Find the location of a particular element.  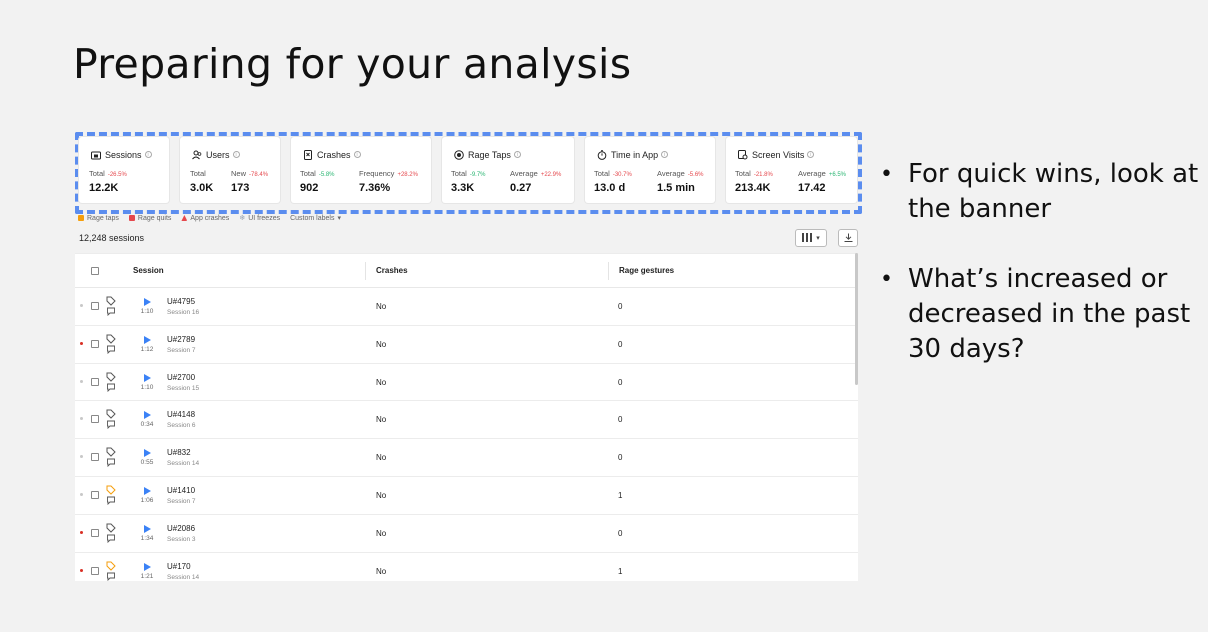

session-duration: 1:06 is located at coordinates (147, 500).